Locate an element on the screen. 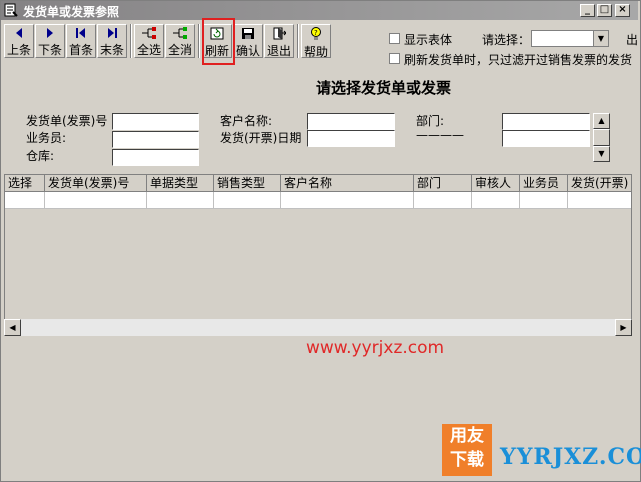 The image size is (641, 482). dept-dash: ———— is located at coordinates (440, 135).